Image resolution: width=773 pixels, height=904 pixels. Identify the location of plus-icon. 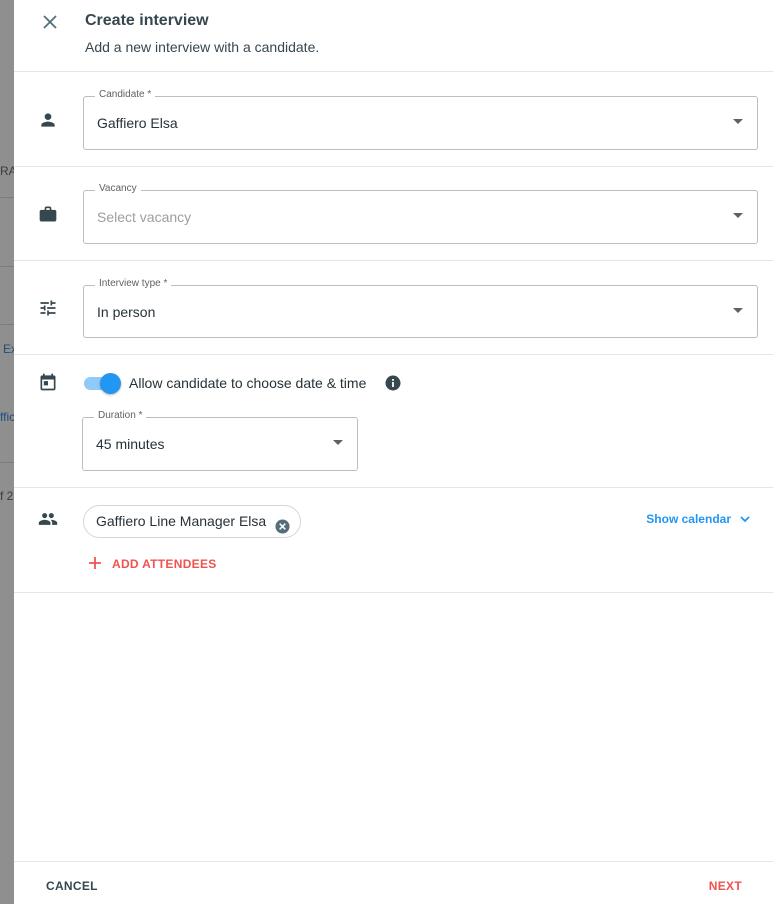
(95, 563).